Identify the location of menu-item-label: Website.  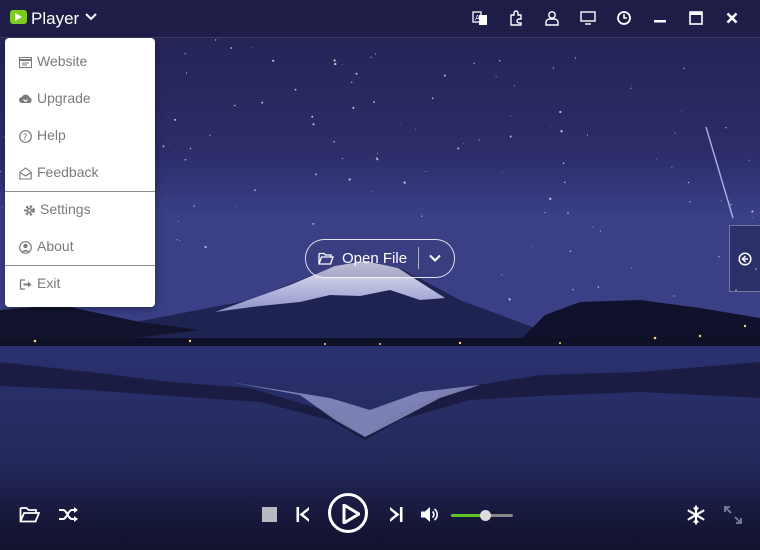
(62, 61).